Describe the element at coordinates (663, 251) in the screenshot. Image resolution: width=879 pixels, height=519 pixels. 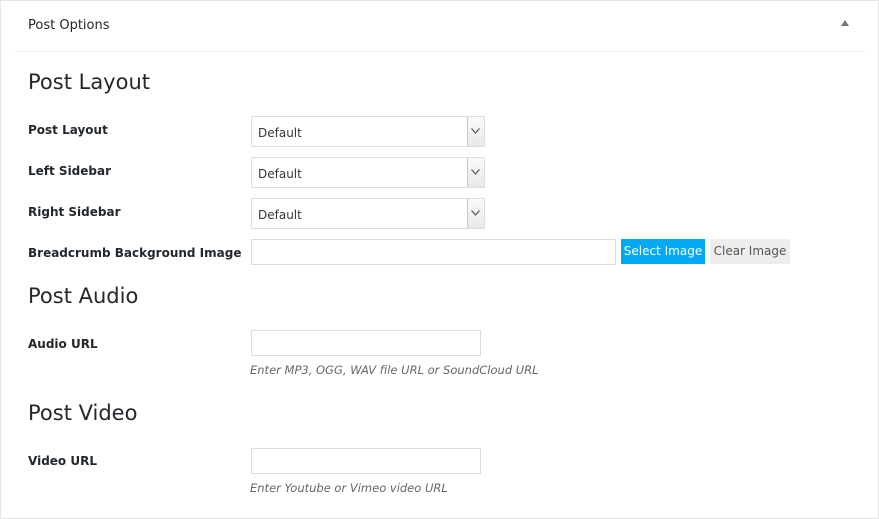
I see `select-image-button: Select Image` at that location.